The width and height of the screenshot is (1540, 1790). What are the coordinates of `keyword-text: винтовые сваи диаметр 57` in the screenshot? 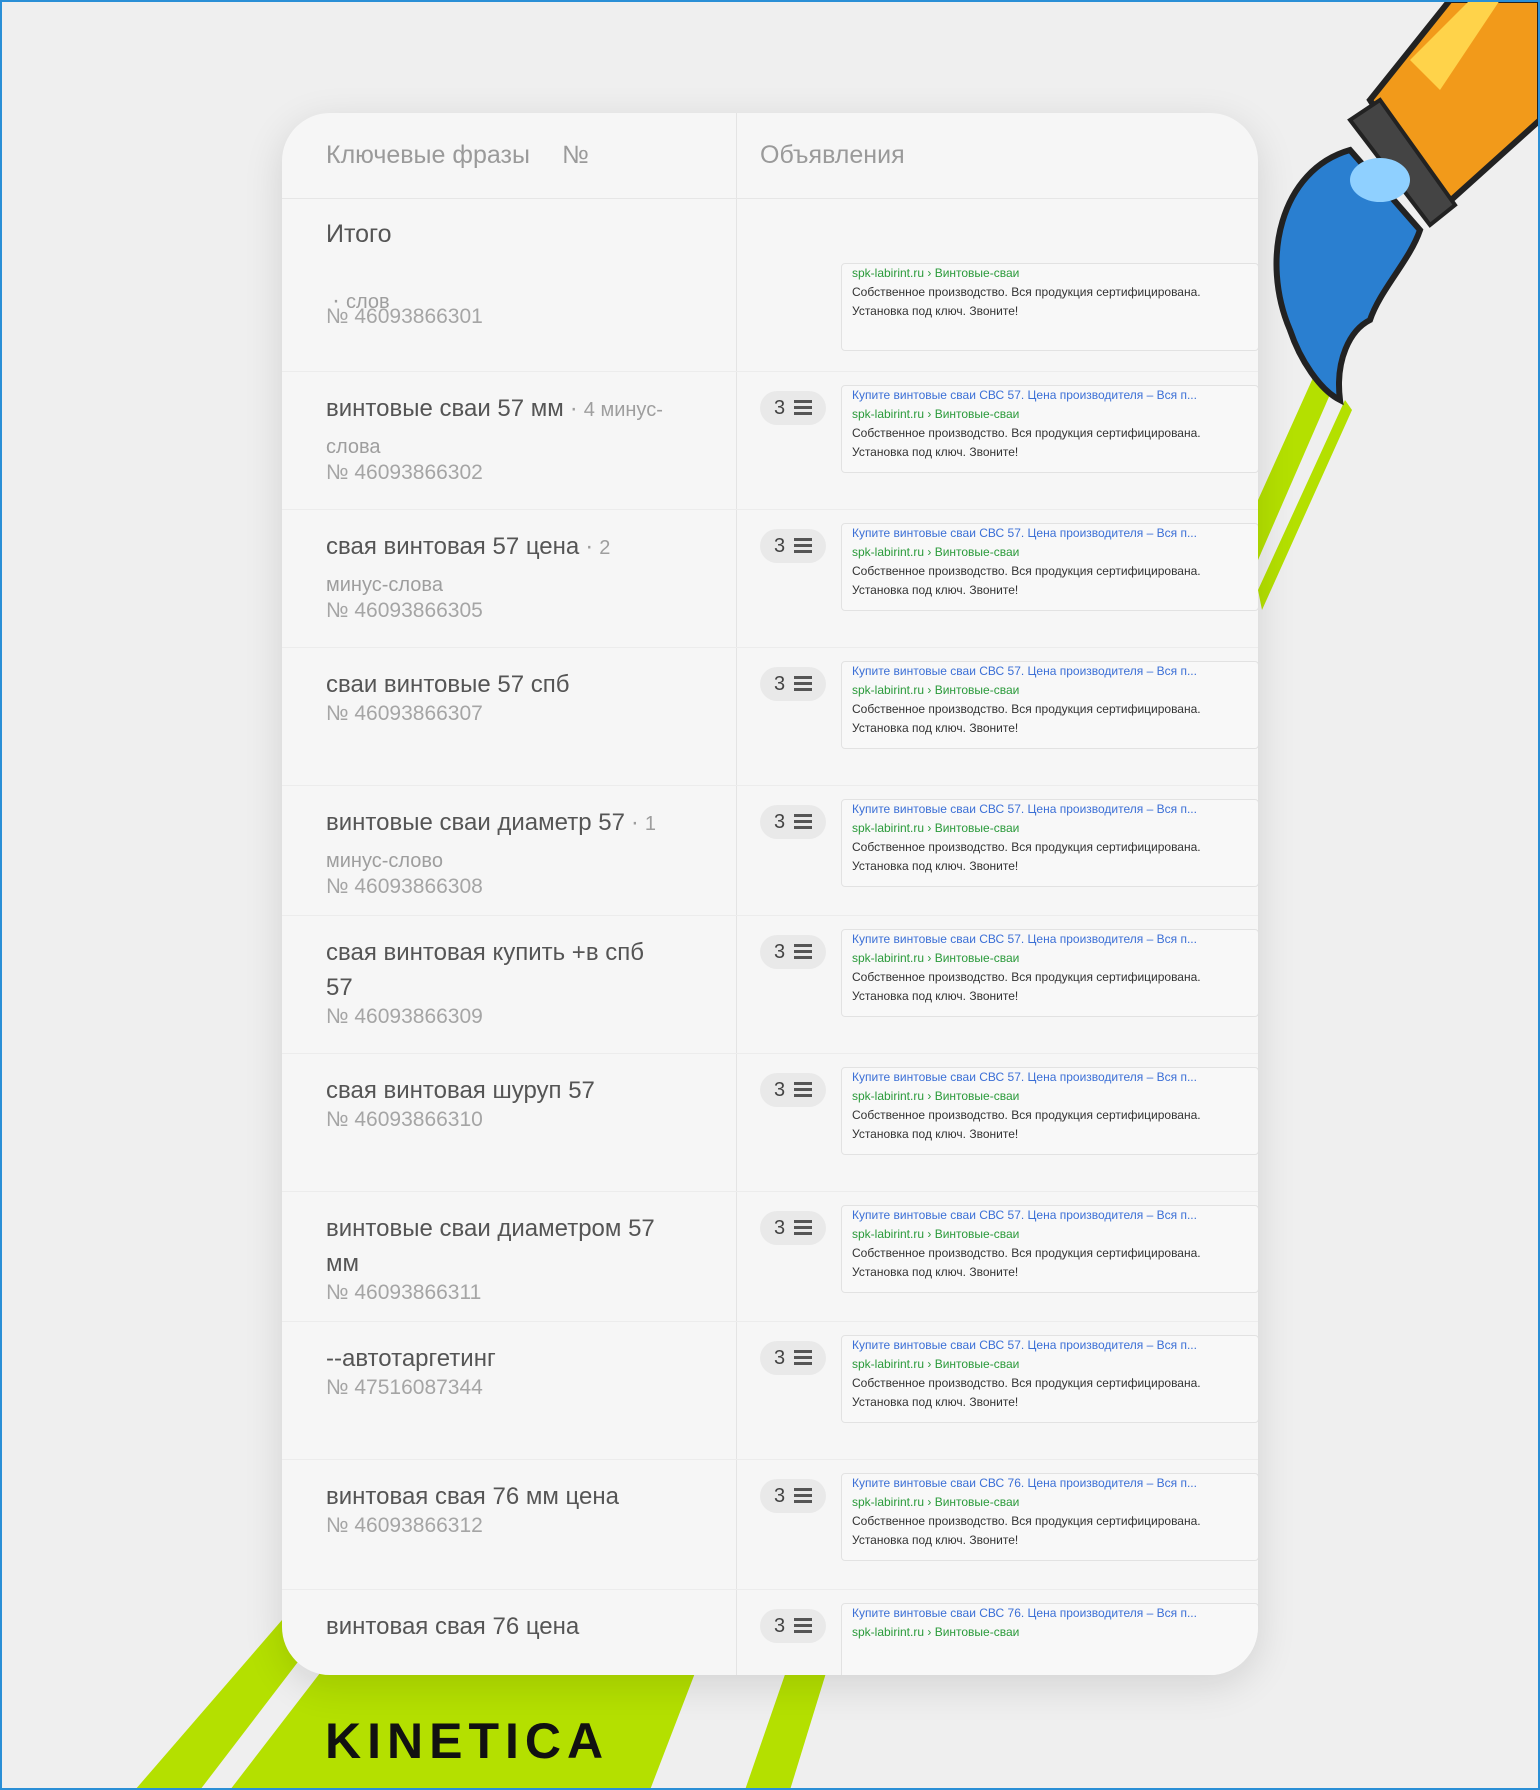 It's located at (475, 822).